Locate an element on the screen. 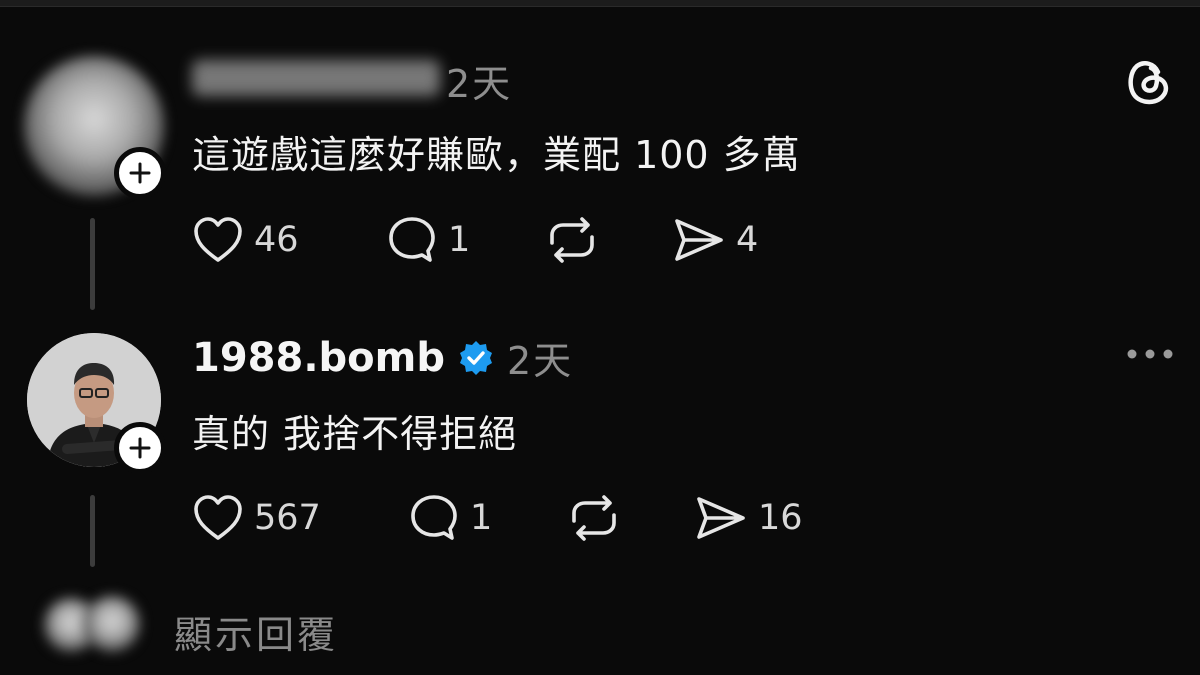 The height and width of the screenshot is (675, 1200). like-button: 567 is located at coordinates (256, 518).